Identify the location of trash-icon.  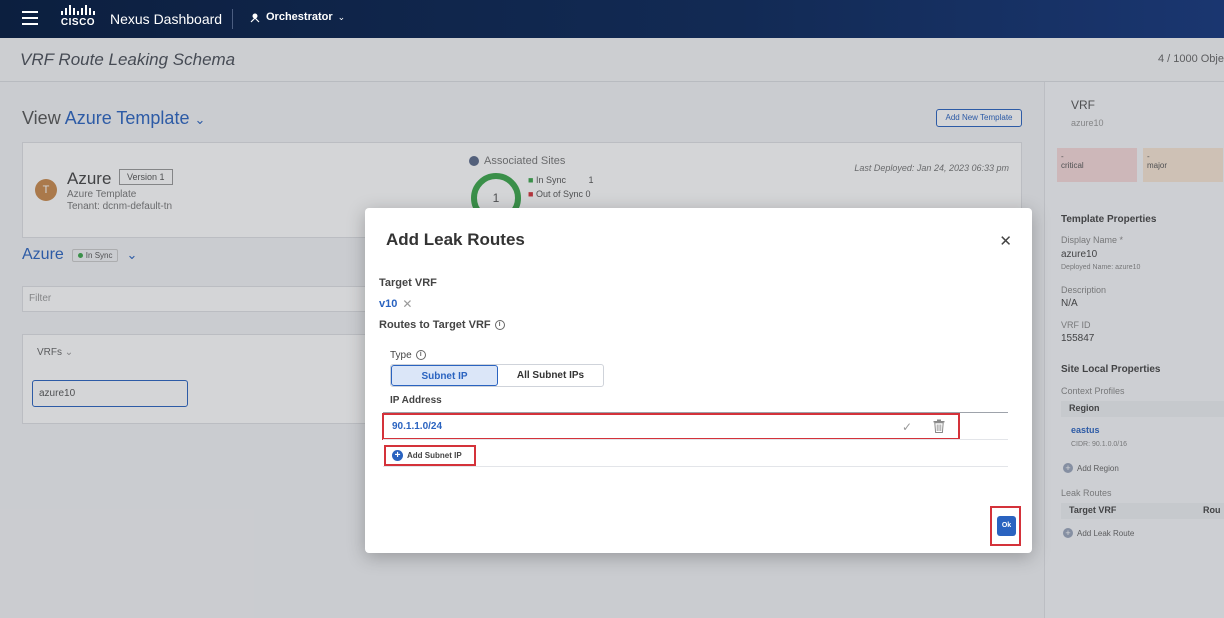
(939, 426).